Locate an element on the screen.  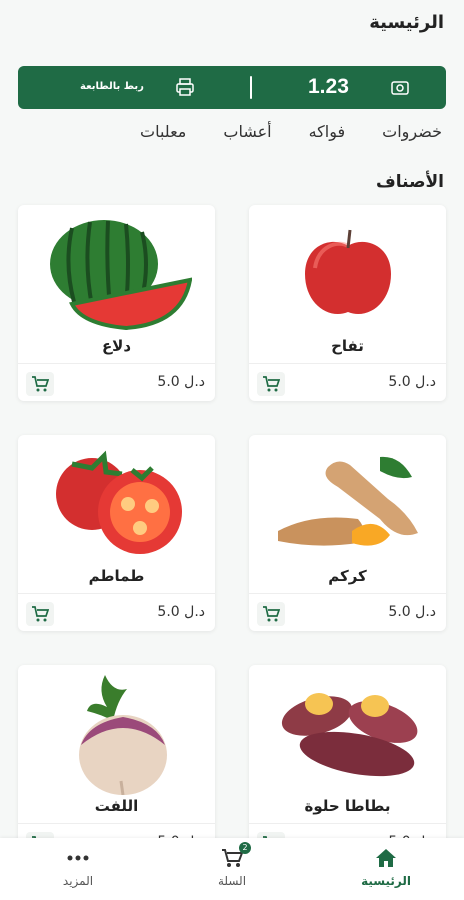
cart-badge: 2 is located at coordinates (245, 848).